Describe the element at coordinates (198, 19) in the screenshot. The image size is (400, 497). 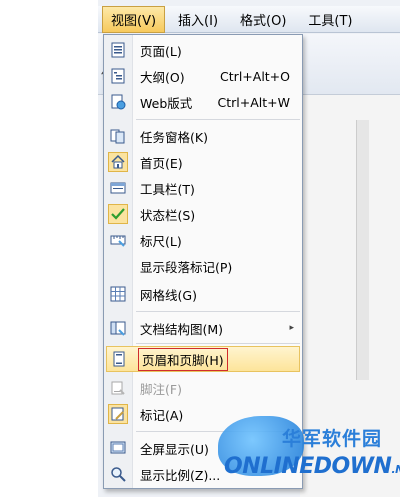
I see `menu-insert: 插入(I)` at that location.